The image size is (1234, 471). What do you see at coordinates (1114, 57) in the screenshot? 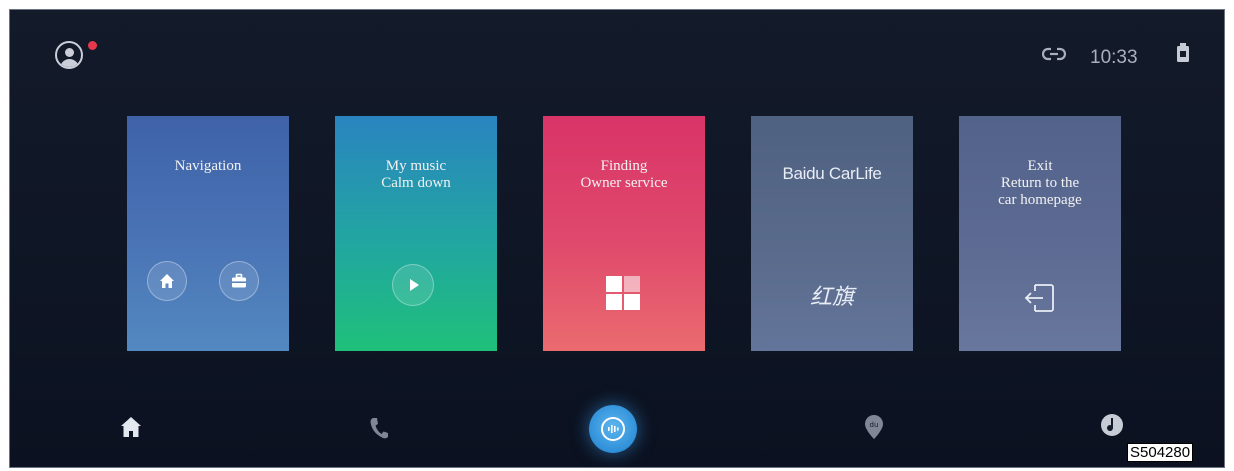
I see `clock-time: 10:33` at bounding box center [1114, 57].